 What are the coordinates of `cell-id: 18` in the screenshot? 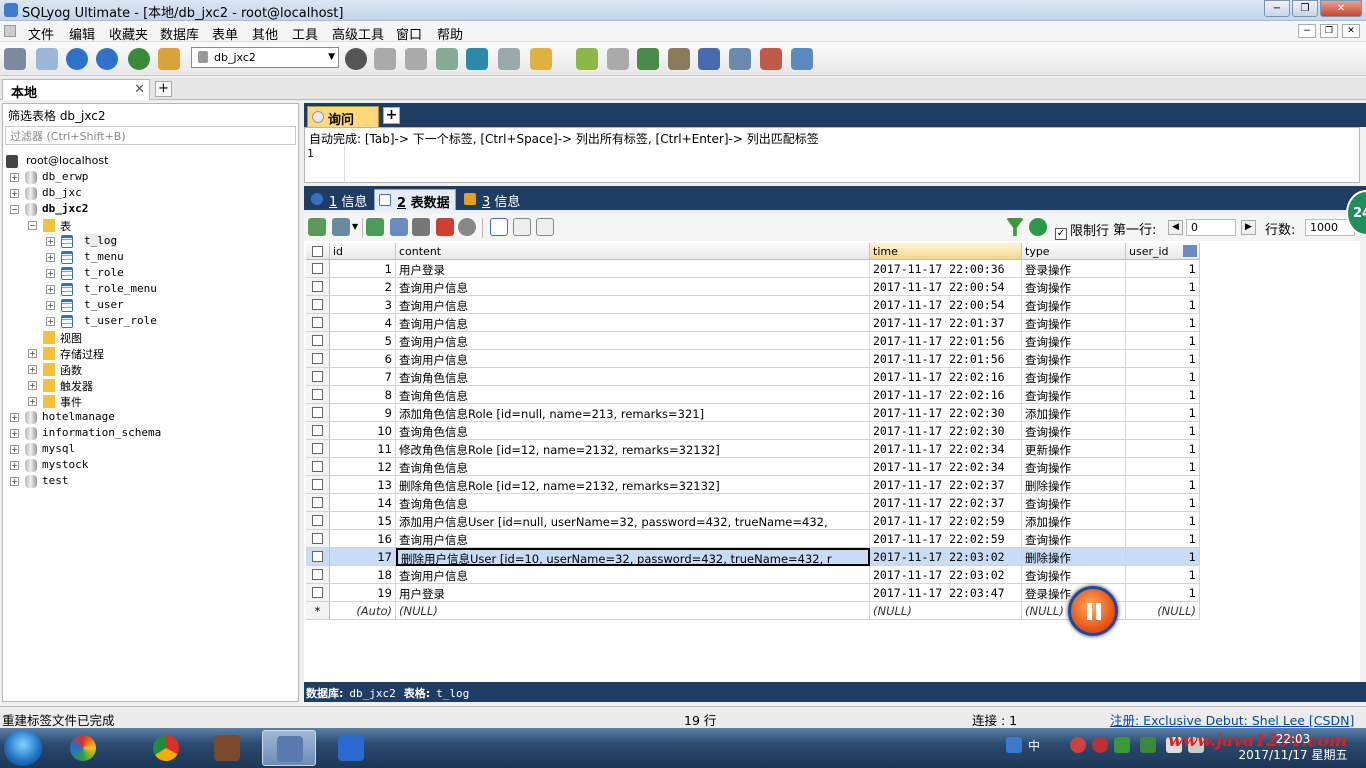 It's located at (363, 575).